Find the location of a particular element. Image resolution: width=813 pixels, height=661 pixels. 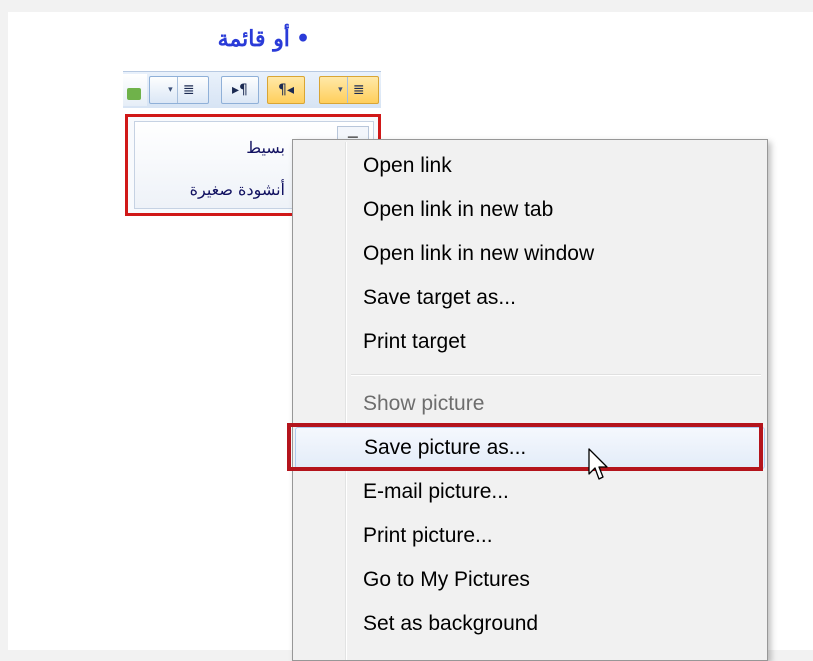

rtl-paragraph-icon: ¶◂ is located at coordinates (286, 90).